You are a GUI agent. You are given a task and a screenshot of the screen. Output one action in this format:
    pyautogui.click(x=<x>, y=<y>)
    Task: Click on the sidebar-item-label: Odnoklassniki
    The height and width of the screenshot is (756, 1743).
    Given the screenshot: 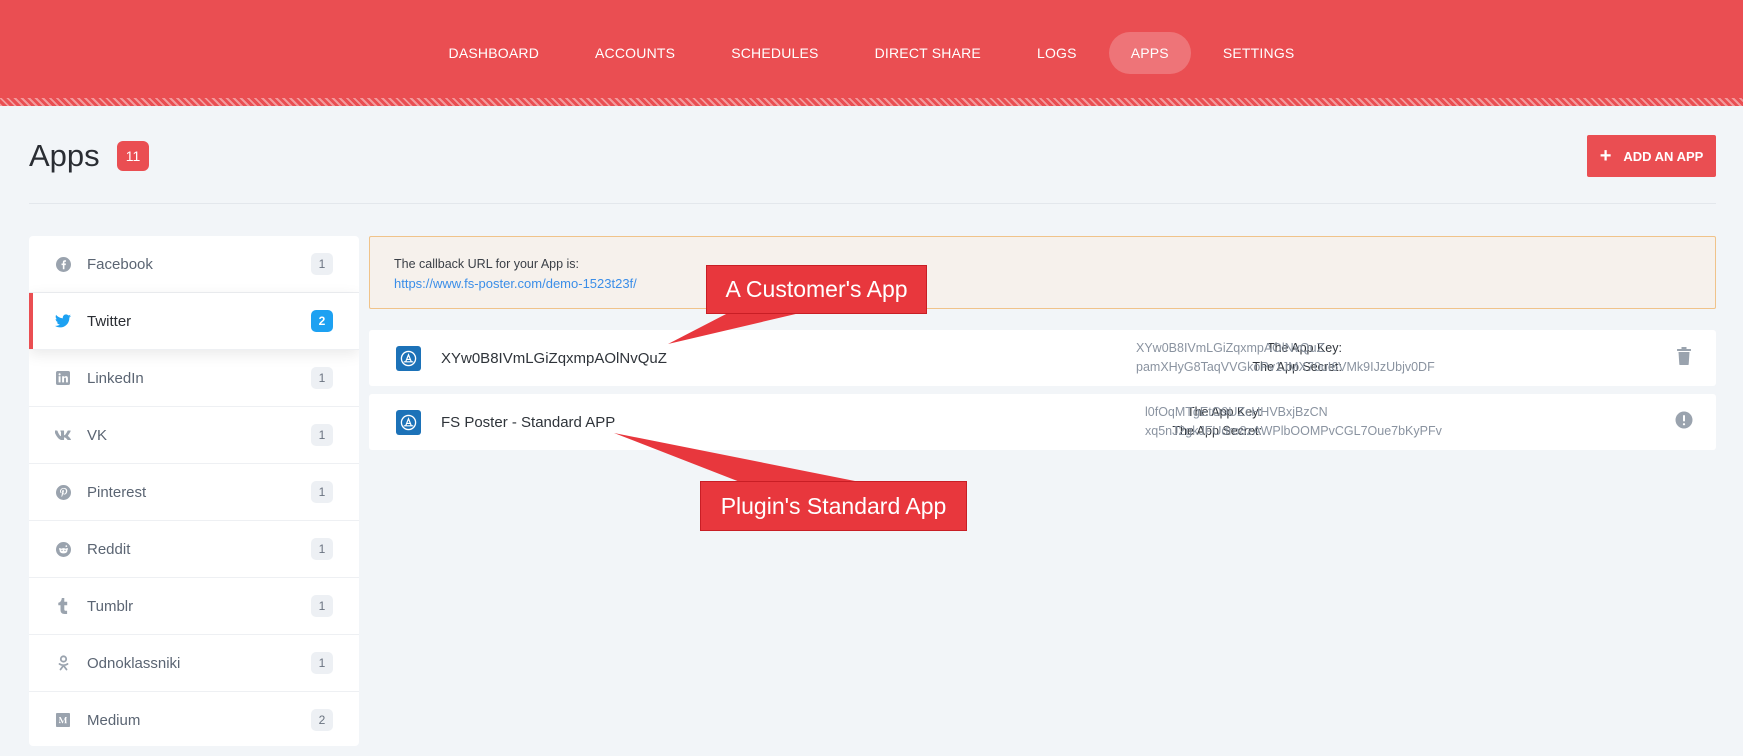 What is the action you would take?
    pyautogui.click(x=134, y=663)
    